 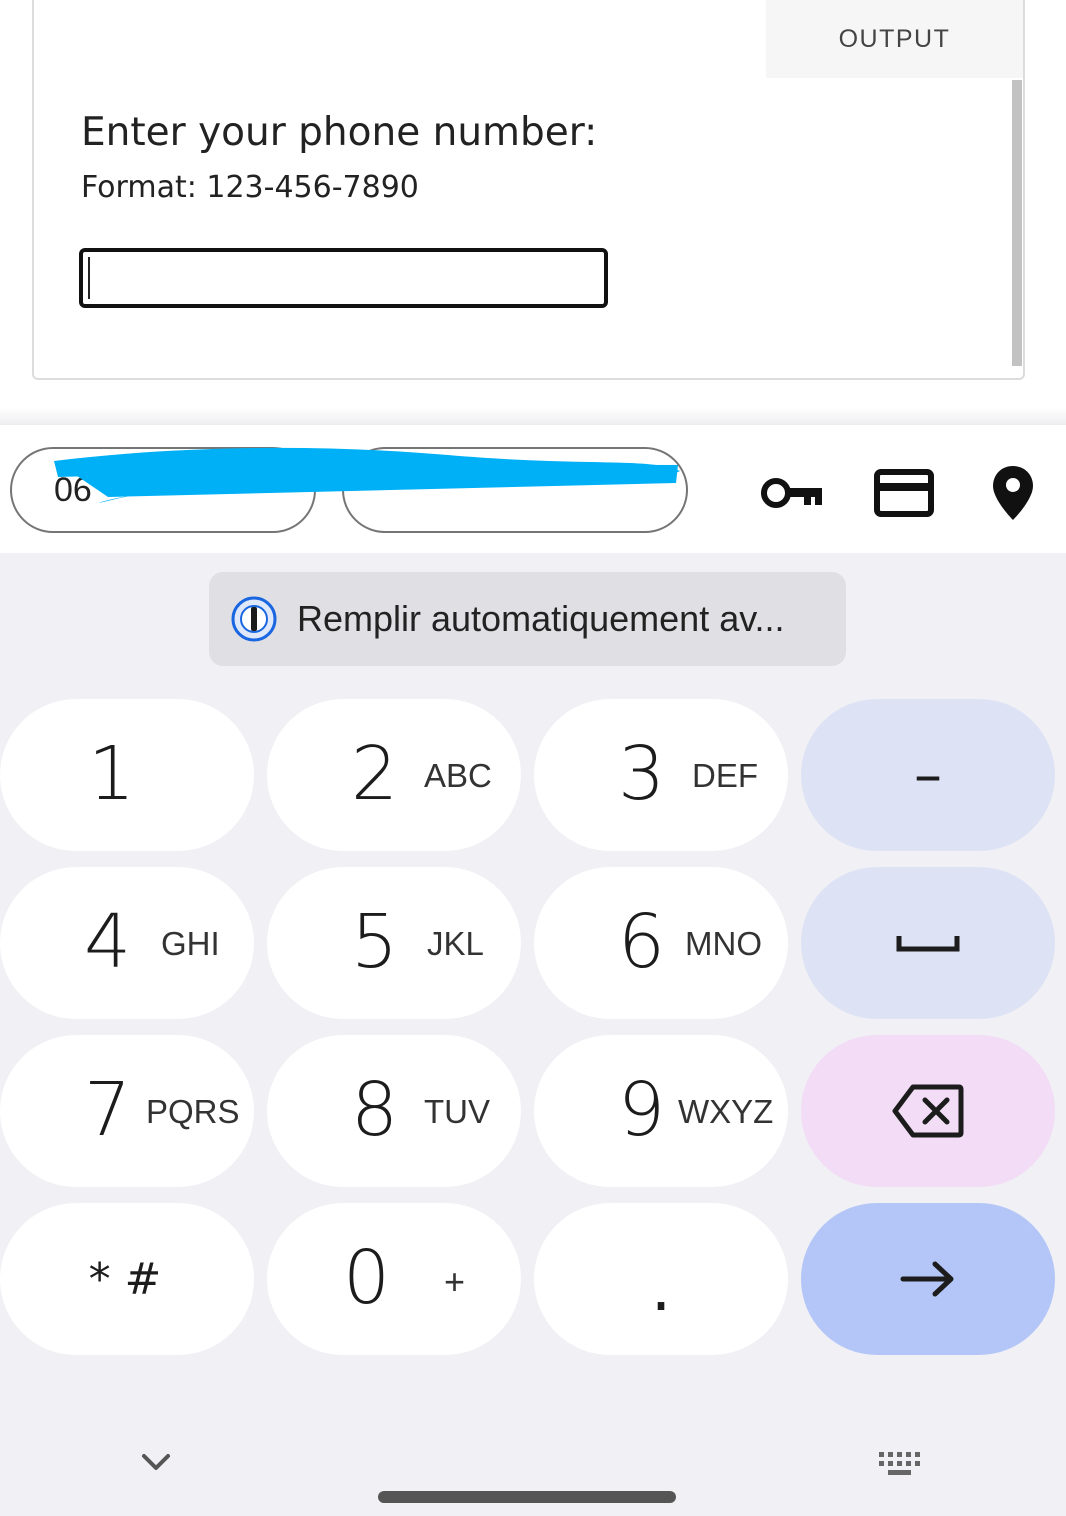 I want to click on period-label: ., so click(x=661, y=1289).